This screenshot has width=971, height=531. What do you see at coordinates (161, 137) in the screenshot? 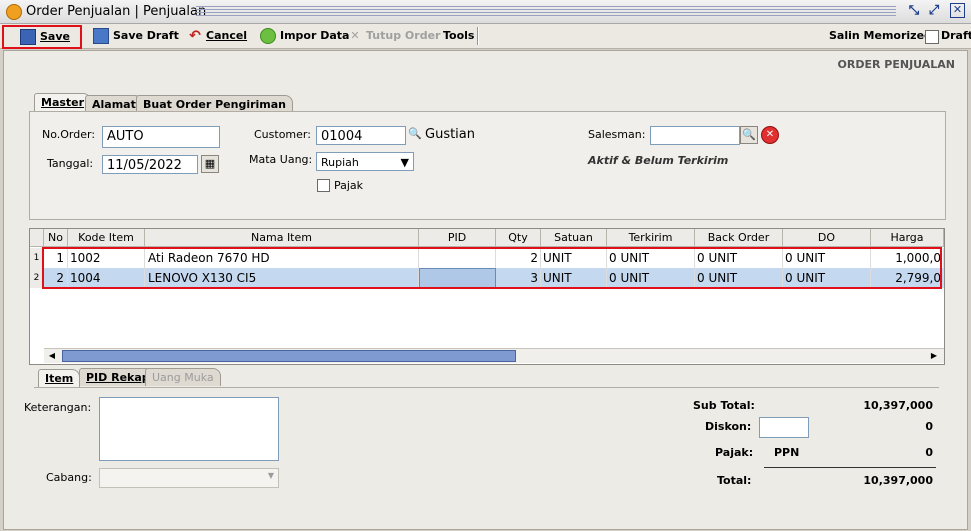
I see `no-order-input: AUTO` at bounding box center [161, 137].